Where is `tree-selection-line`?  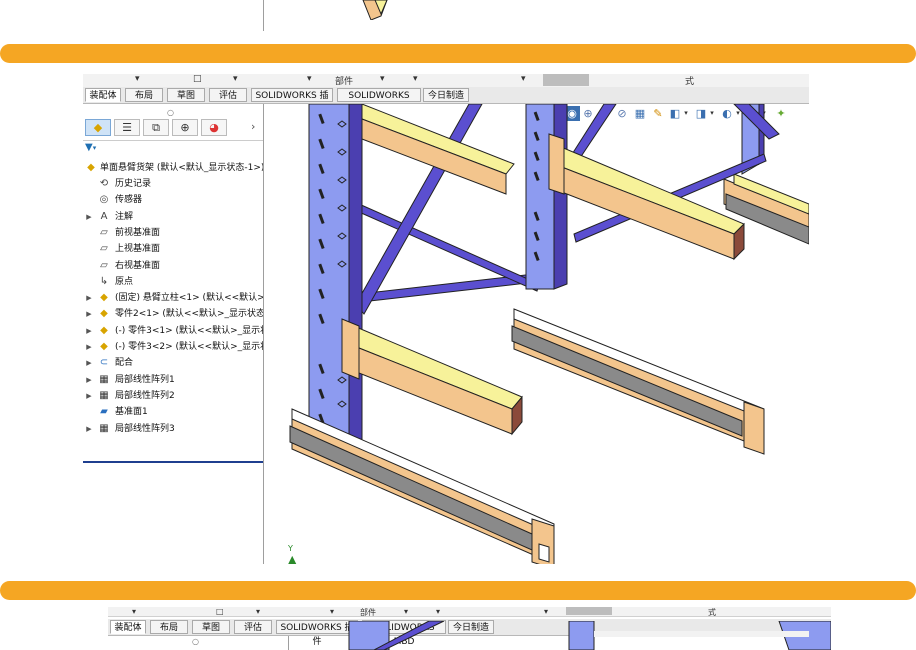
tree-selection-line is located at coordinates (173, 462).